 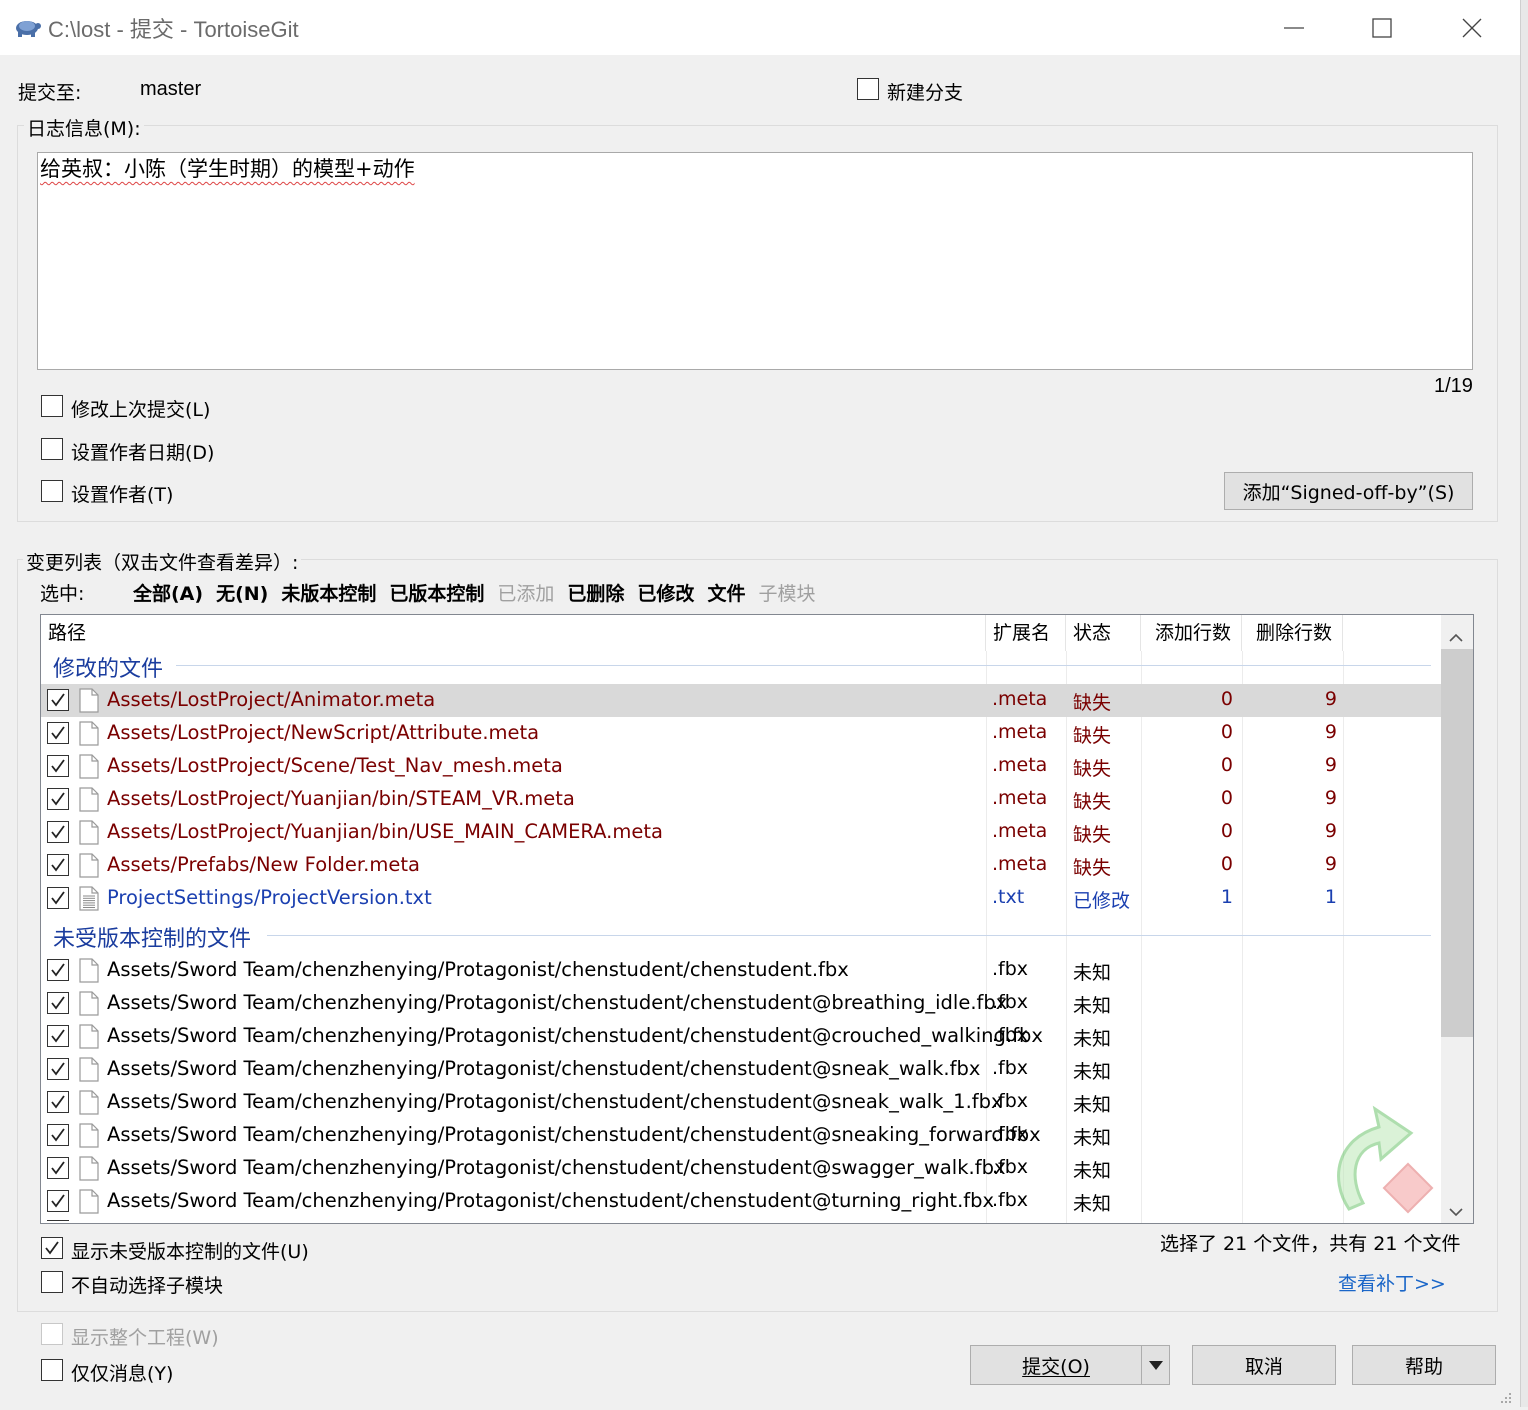 What do you see at coordinates (1457, 843) in the screenshot?
I see `scroll-thumb` at bounding box center [1457, 843].